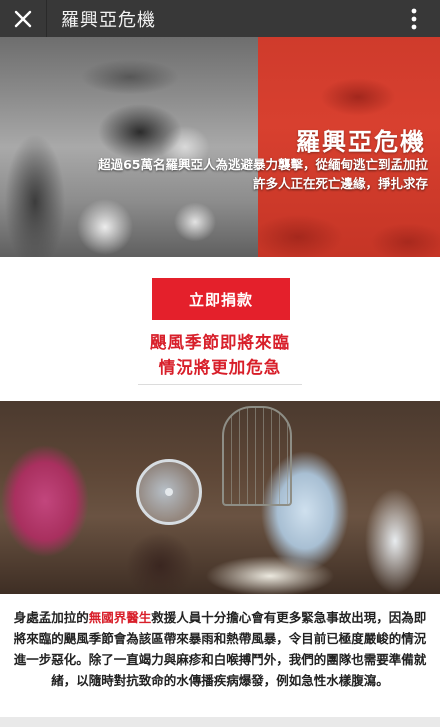 Image resolution: width=440 pixels, height=727 pixels. I want to click on more-menu-button, so click(414, 18).